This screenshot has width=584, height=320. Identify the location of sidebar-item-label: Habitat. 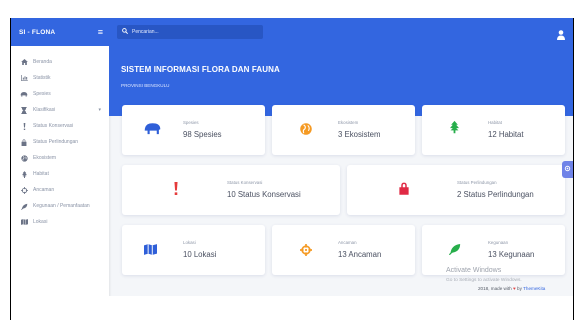
(41, 174).